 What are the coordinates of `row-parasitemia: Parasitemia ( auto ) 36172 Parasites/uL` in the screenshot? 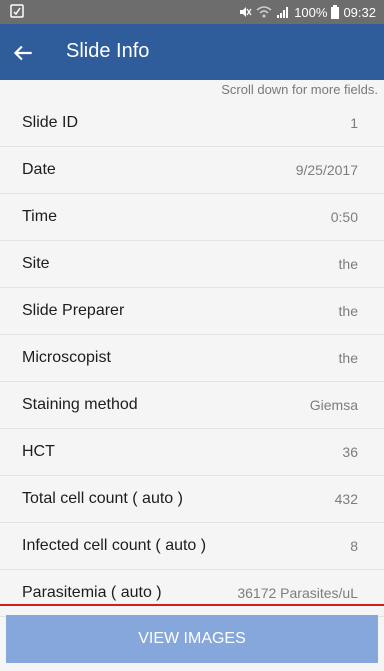 It's located at (192, 593).